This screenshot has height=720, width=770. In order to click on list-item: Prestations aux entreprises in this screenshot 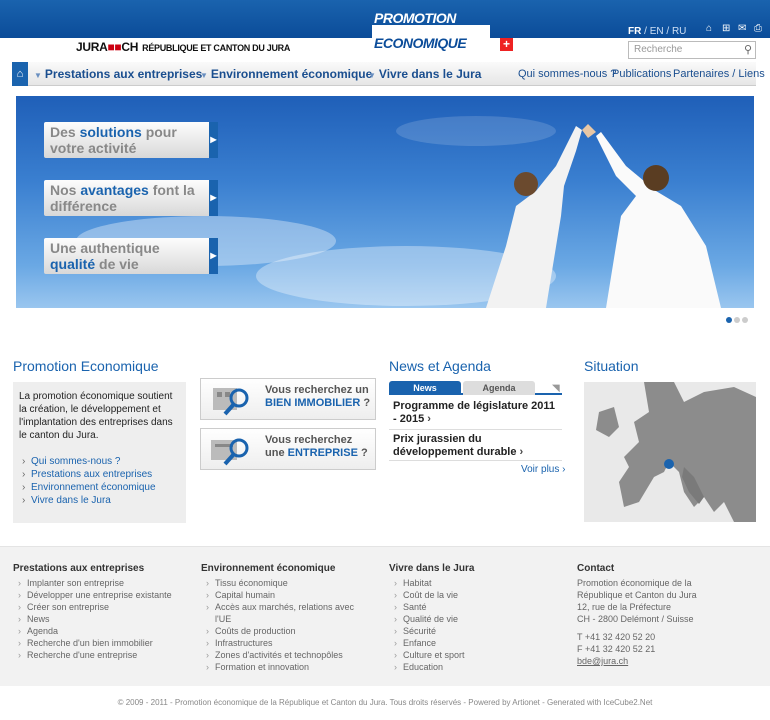, I will do `click(99, 474)`.